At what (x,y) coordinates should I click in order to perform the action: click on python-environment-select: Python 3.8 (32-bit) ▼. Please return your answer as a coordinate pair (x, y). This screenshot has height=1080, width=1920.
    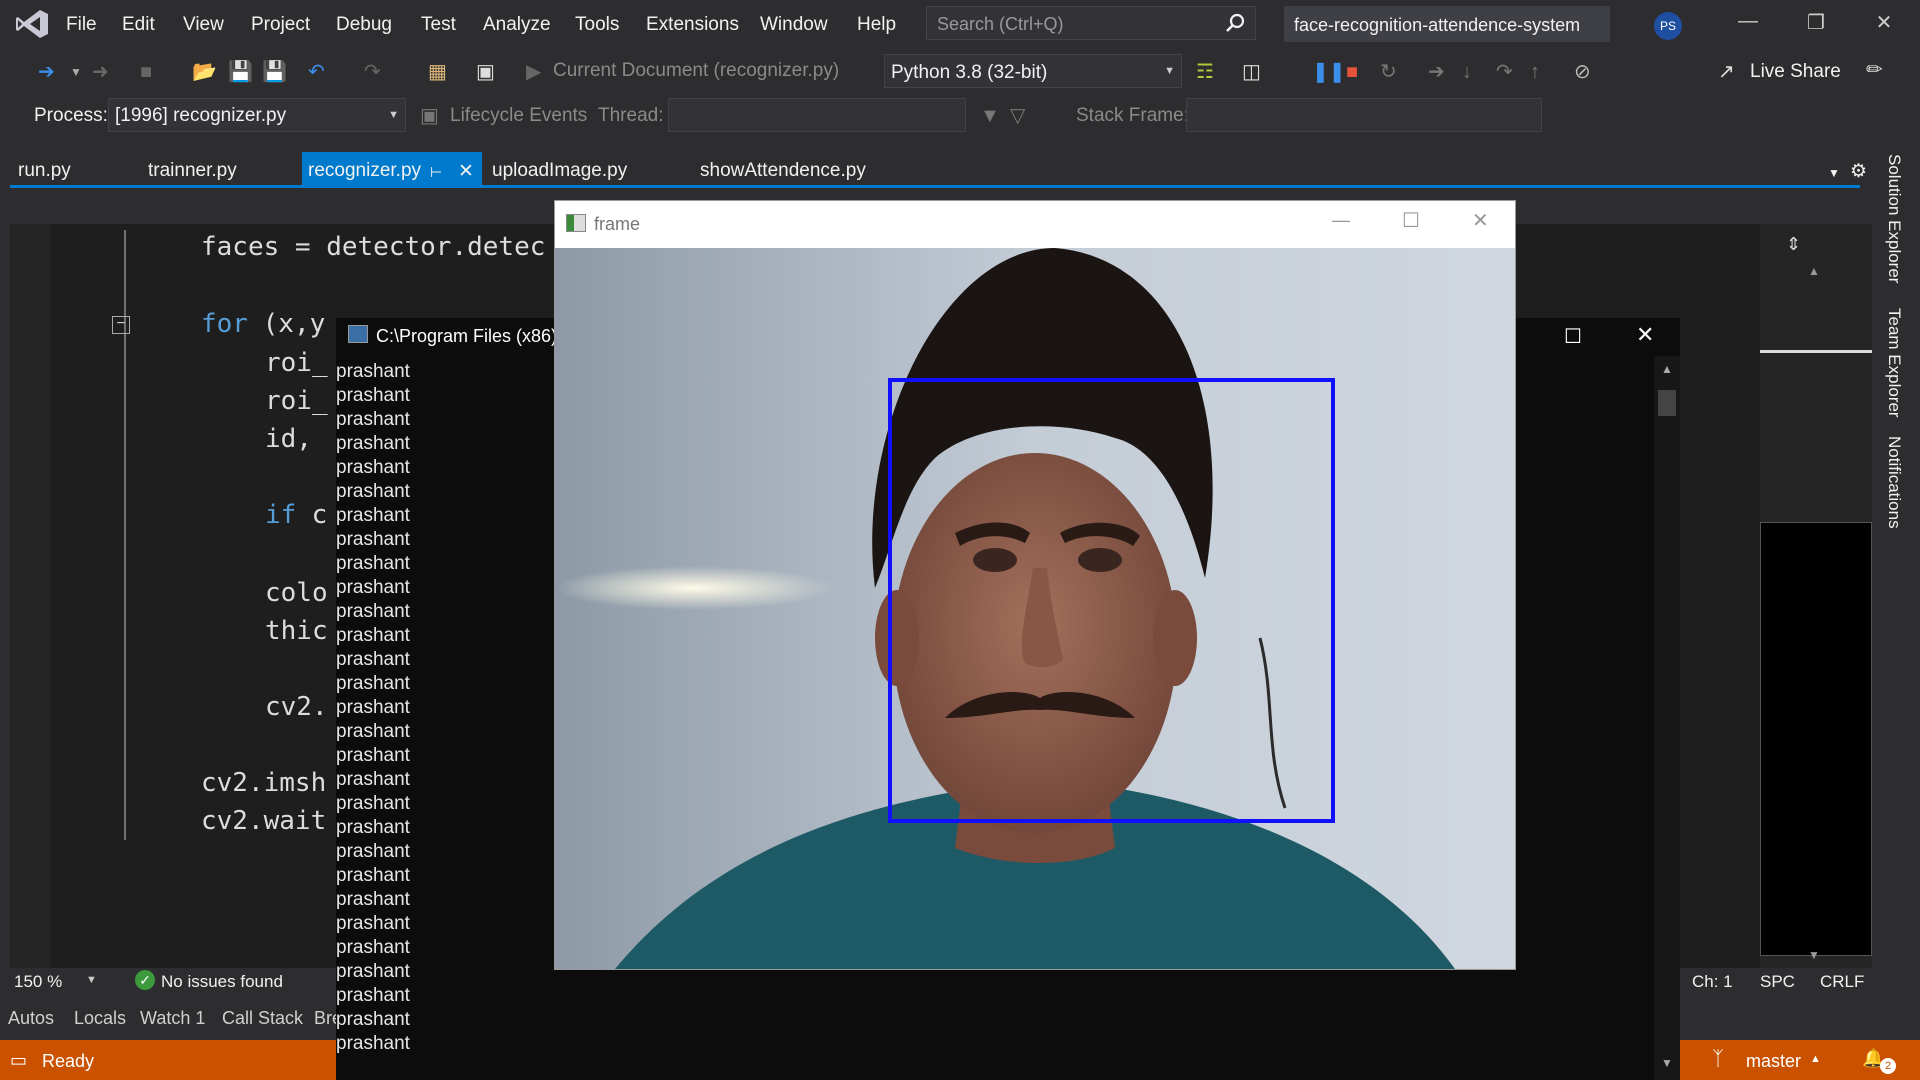
    Looking at the image, I should click on (1033, 71).